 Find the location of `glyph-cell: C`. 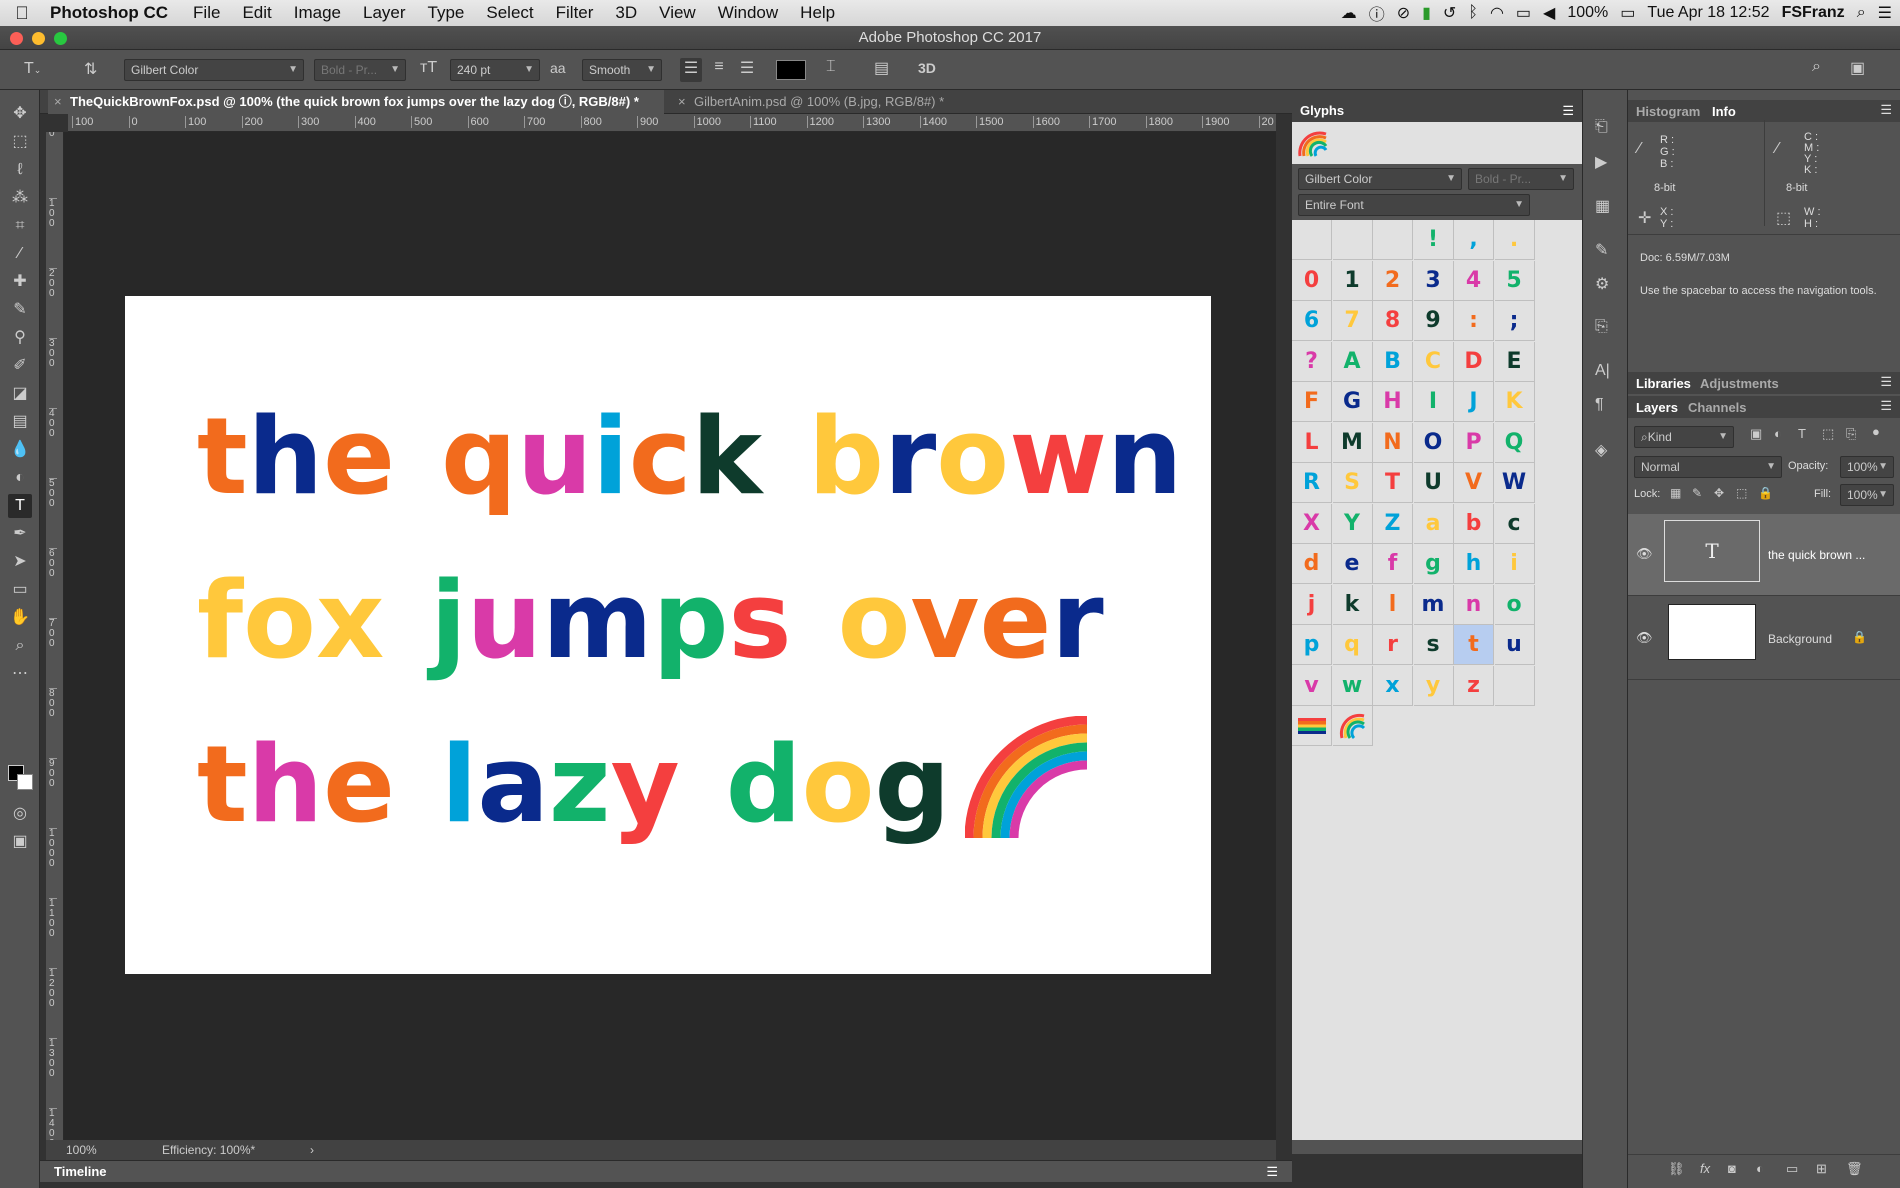

glyph-cell: C is located at coordinates (1433, 361).